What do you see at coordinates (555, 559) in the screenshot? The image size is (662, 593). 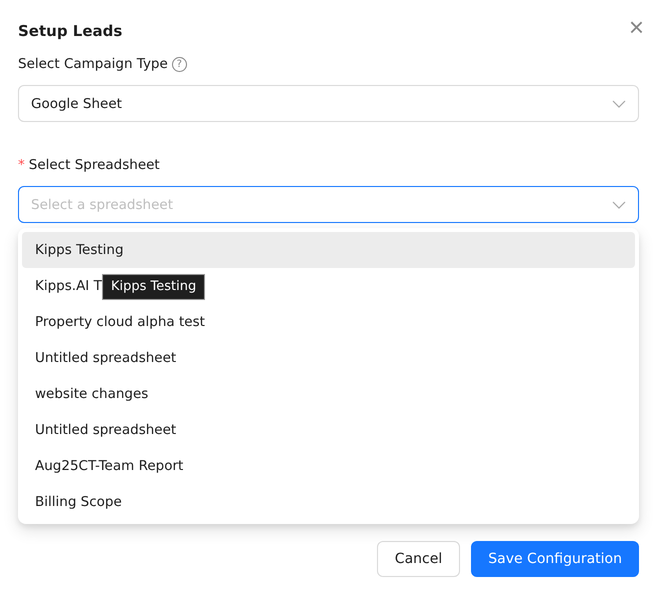 I see `save-button: Save Configuration` at bounding box center [555, 559].